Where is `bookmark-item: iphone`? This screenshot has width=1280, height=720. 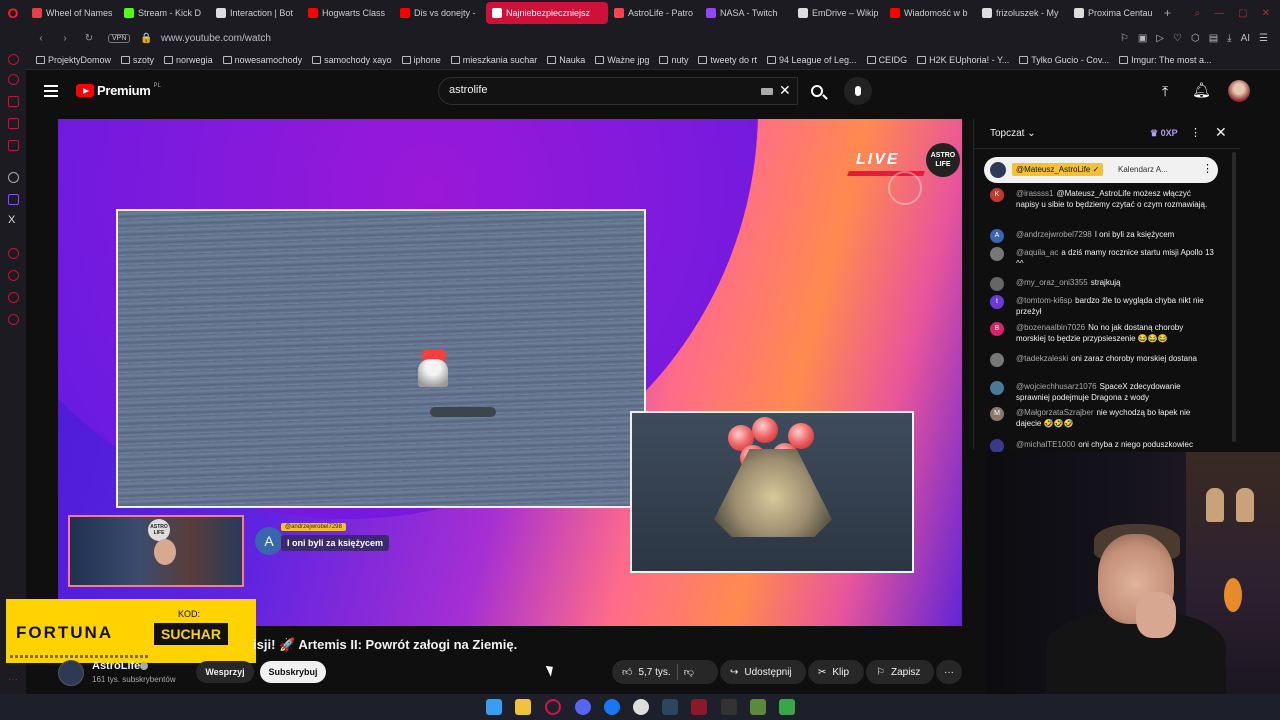
bookmark-item: iphone is located at coordinates (421, 60).